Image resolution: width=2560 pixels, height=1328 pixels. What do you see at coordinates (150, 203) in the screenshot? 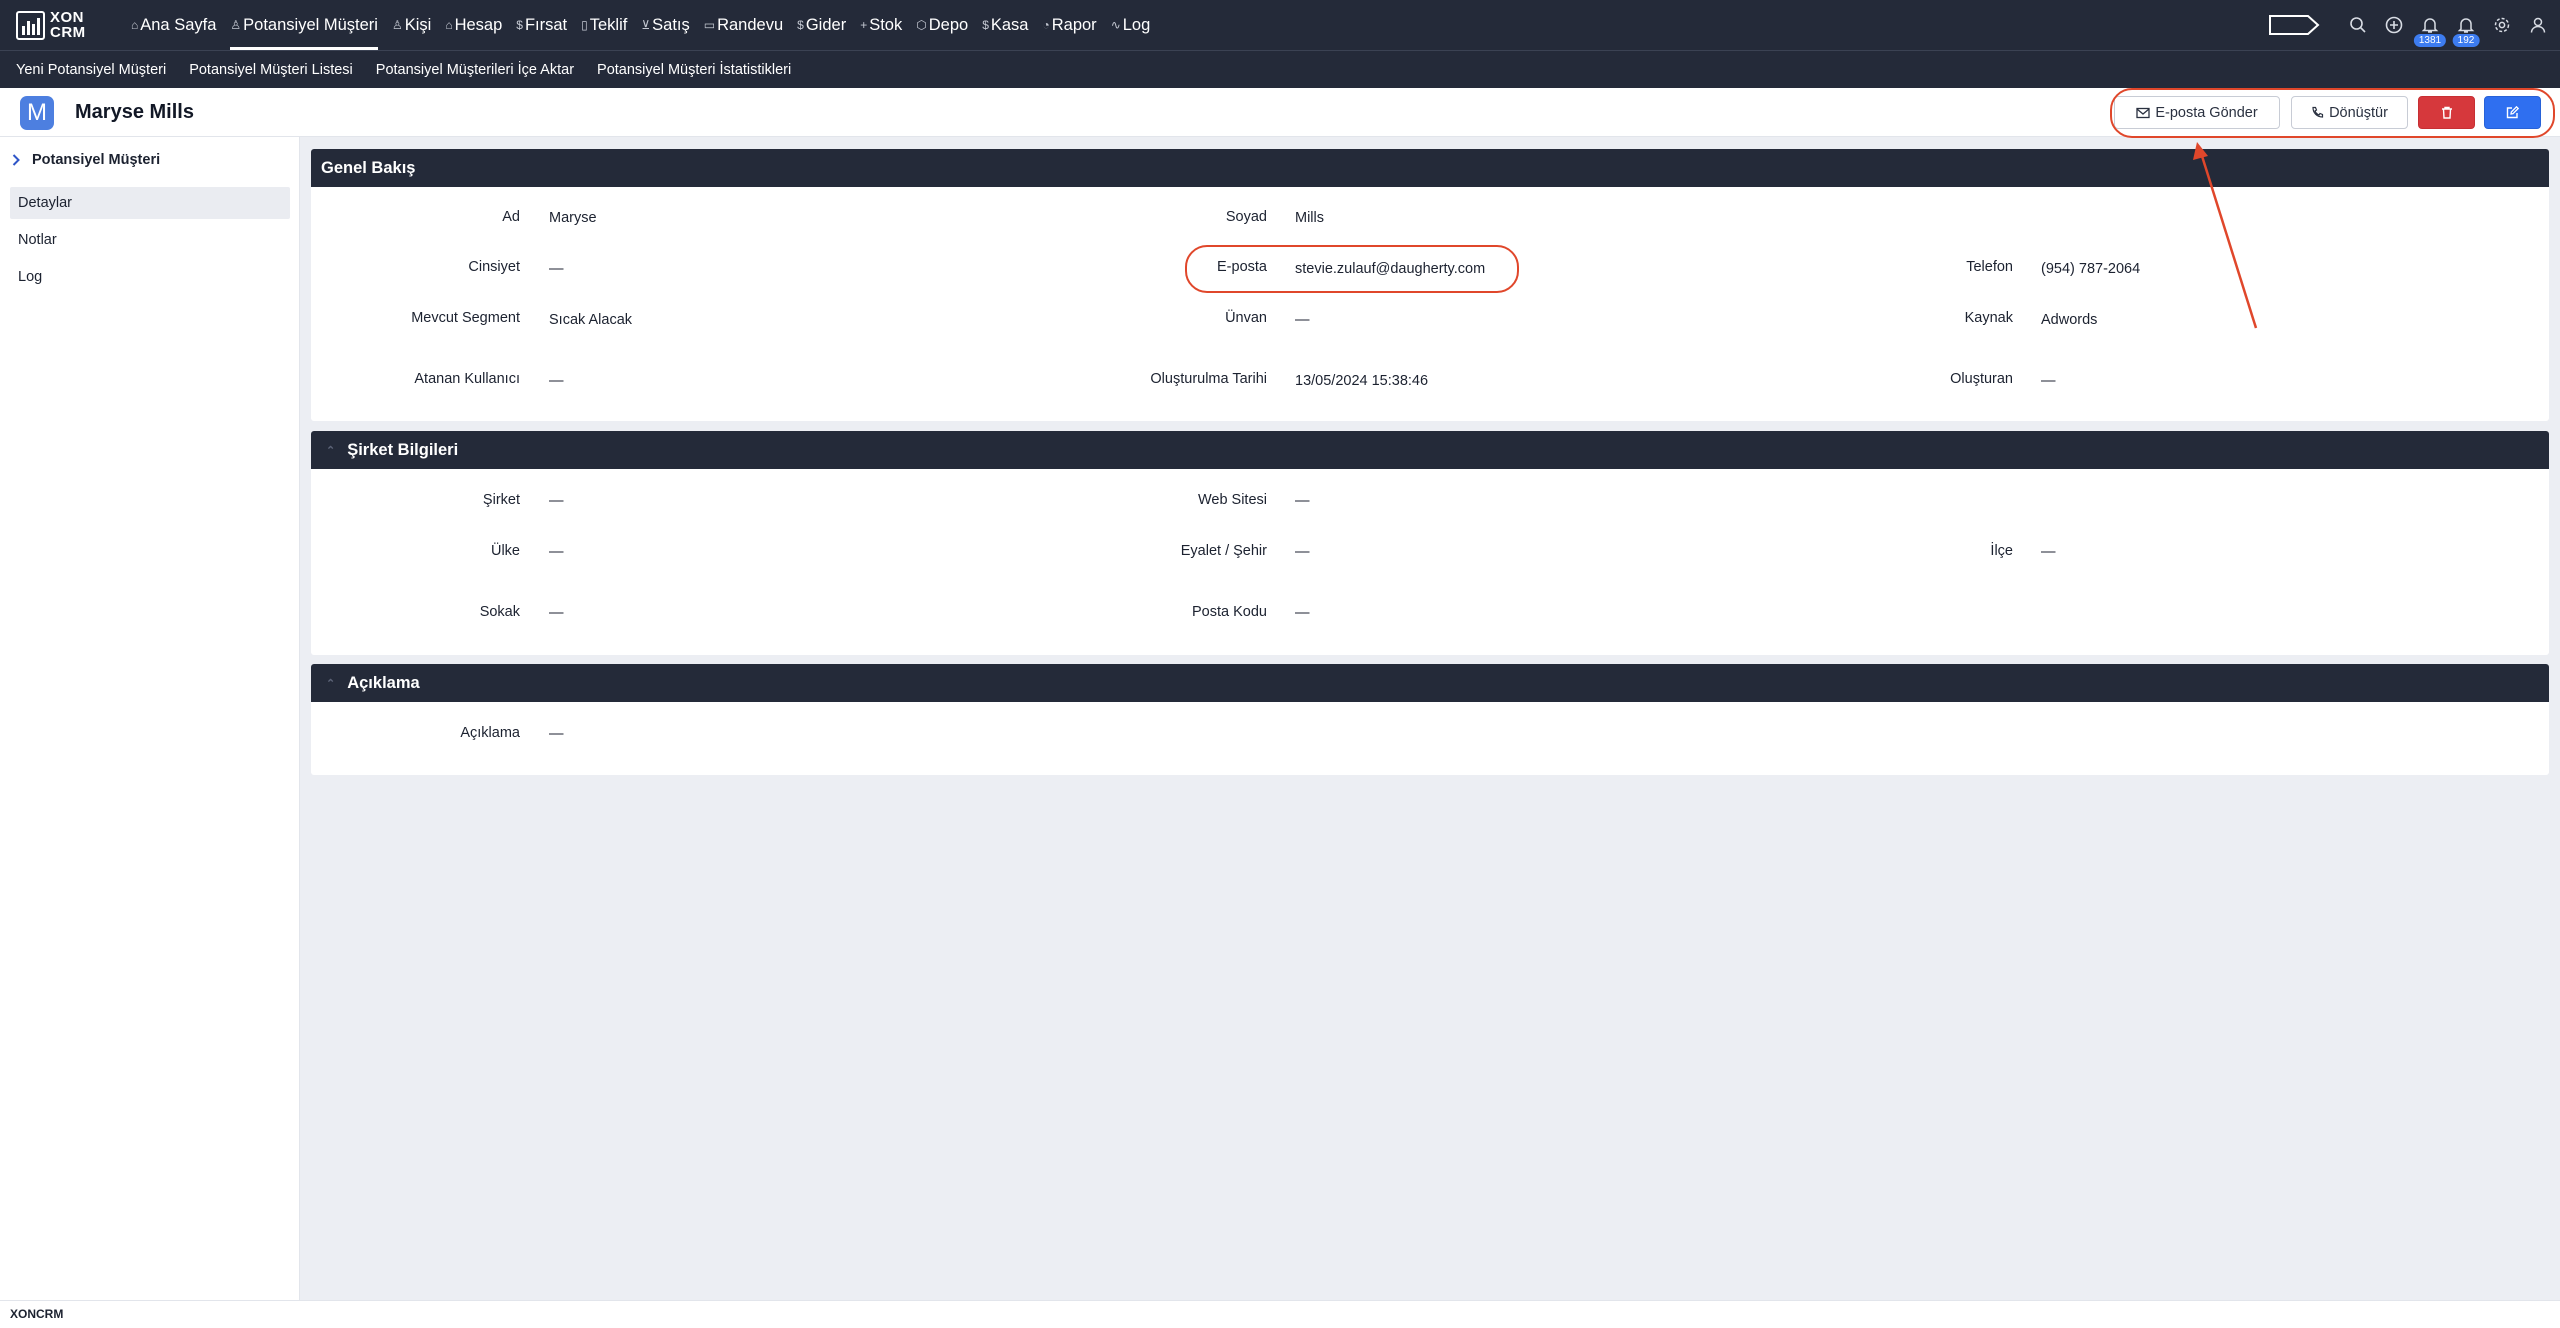
I see `sidebar-item-detaylar: Detaylar` at bounding box center [150, 203].